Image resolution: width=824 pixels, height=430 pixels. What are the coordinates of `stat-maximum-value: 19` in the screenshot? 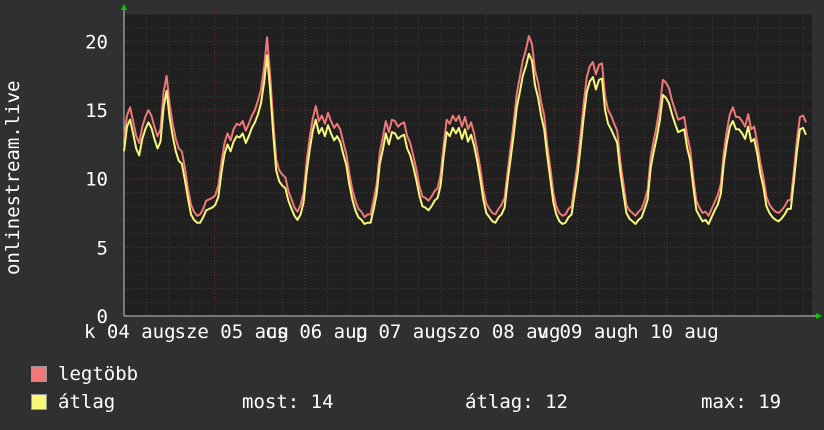 It's located at (770, 402).